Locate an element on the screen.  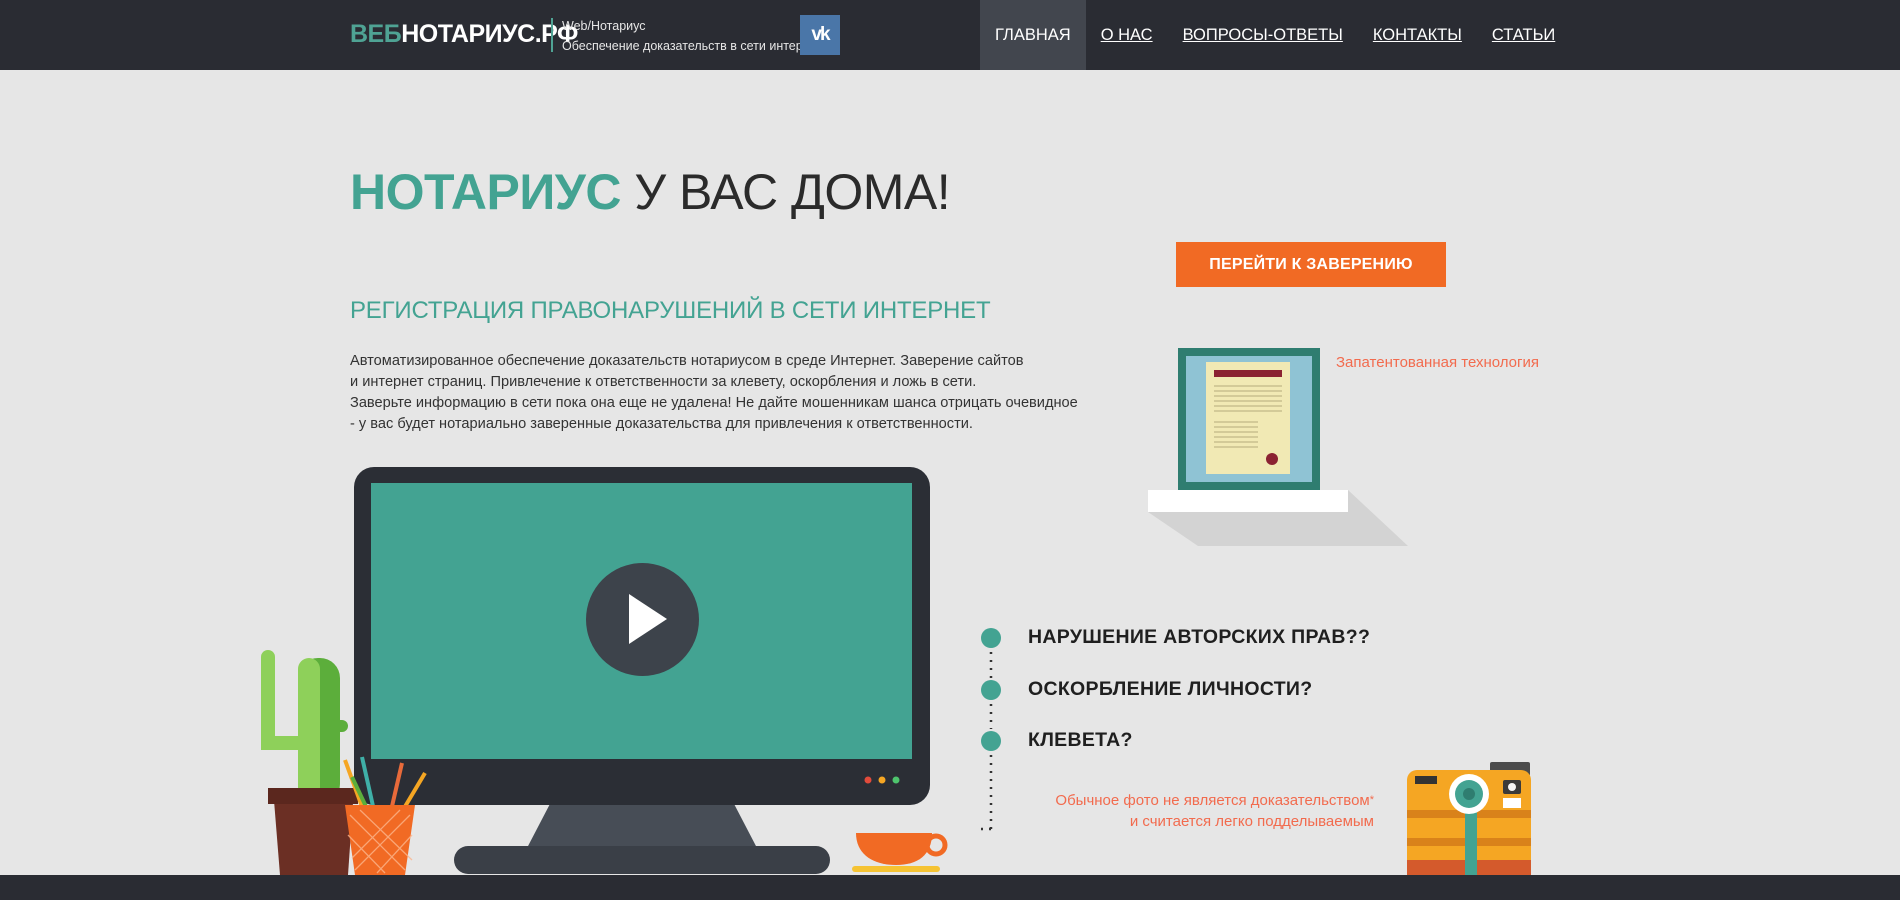
hero-title-highlight: НОТАРИУС is located at coordinates (486, 192).